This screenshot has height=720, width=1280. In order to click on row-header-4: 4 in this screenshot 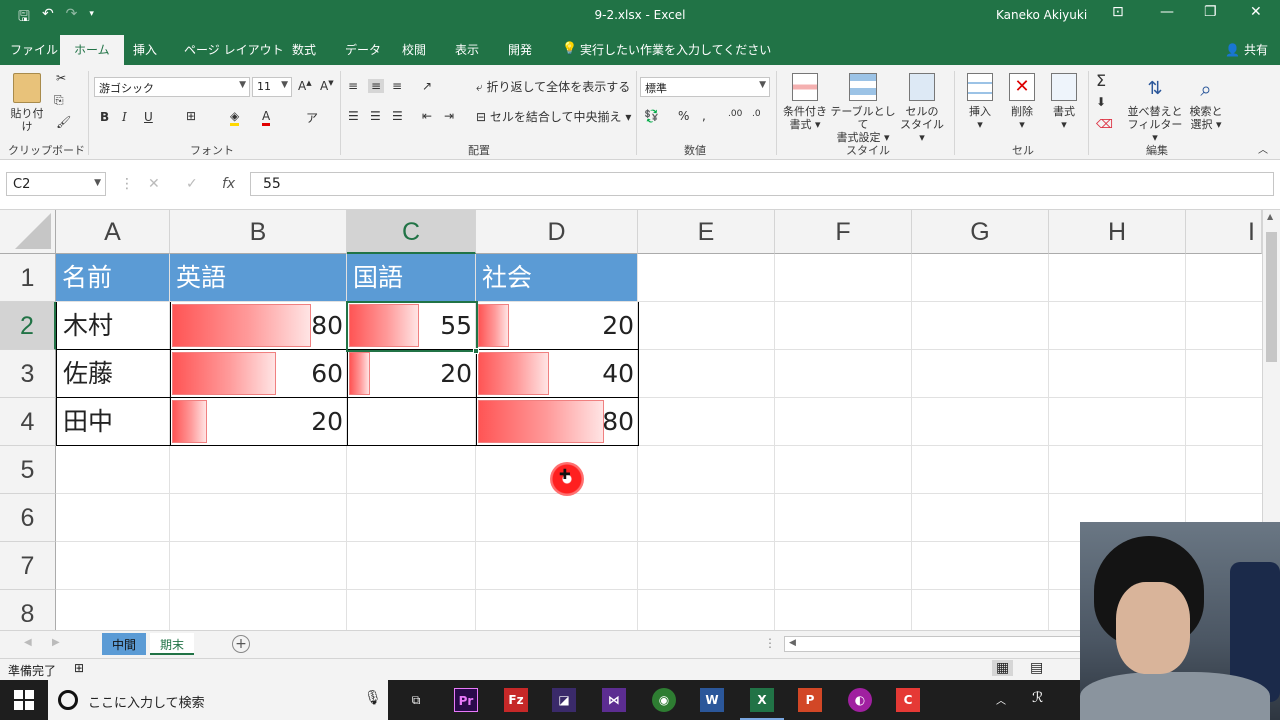, I will do `click(28, 422)`.